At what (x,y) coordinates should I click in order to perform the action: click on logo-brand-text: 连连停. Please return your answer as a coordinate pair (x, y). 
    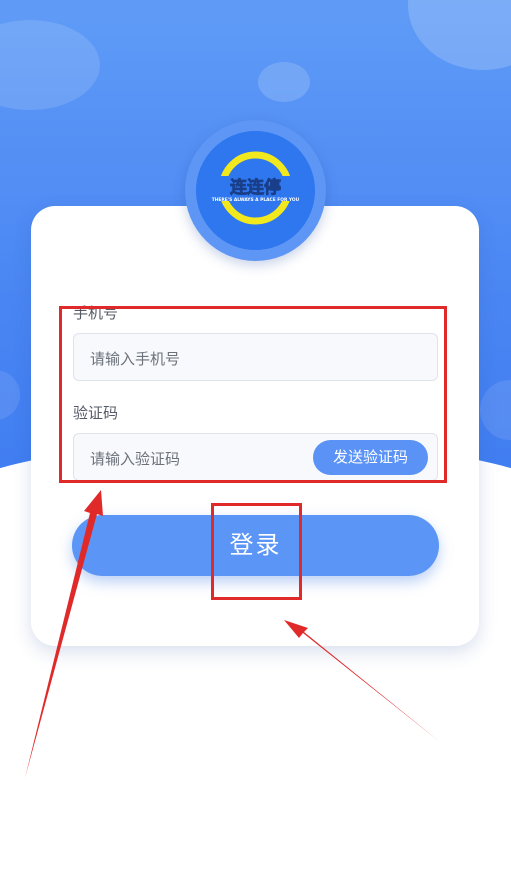
    Looking at the image, I should click on (255, 187).